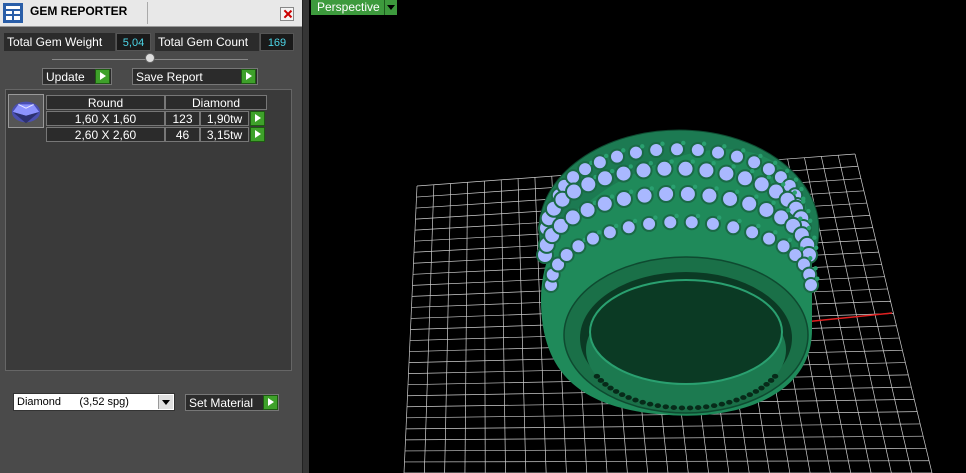 The width and height of the screenshot is (966, 473). Describe the element at coordinates (105, 102) in the screenshot. I see `column-header-shape: Round` at that location.